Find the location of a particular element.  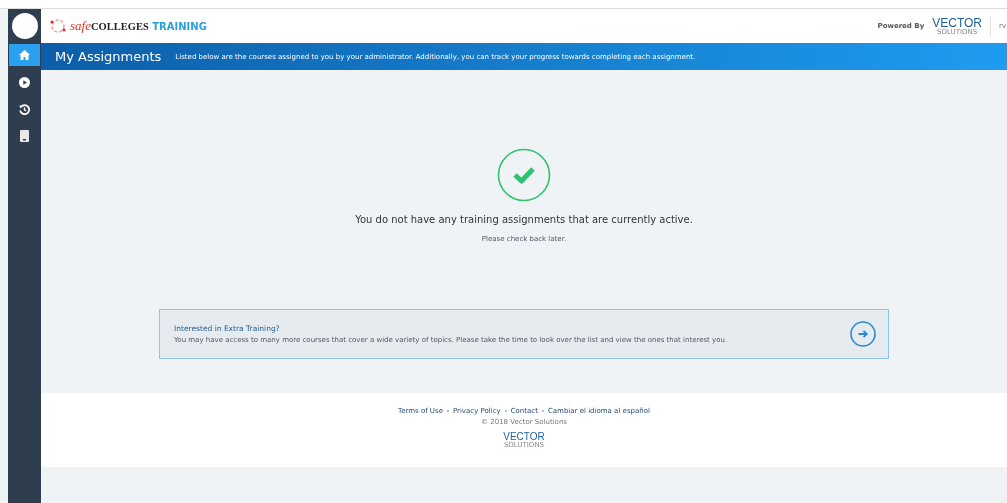

brand-logo: safeCOLLEGES TRAINING is located at coordinates (138, 26).